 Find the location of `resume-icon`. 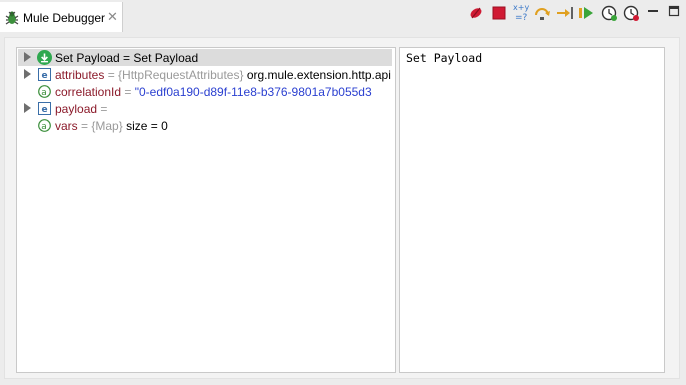

resume-icon is located at coordinates (587, 15).